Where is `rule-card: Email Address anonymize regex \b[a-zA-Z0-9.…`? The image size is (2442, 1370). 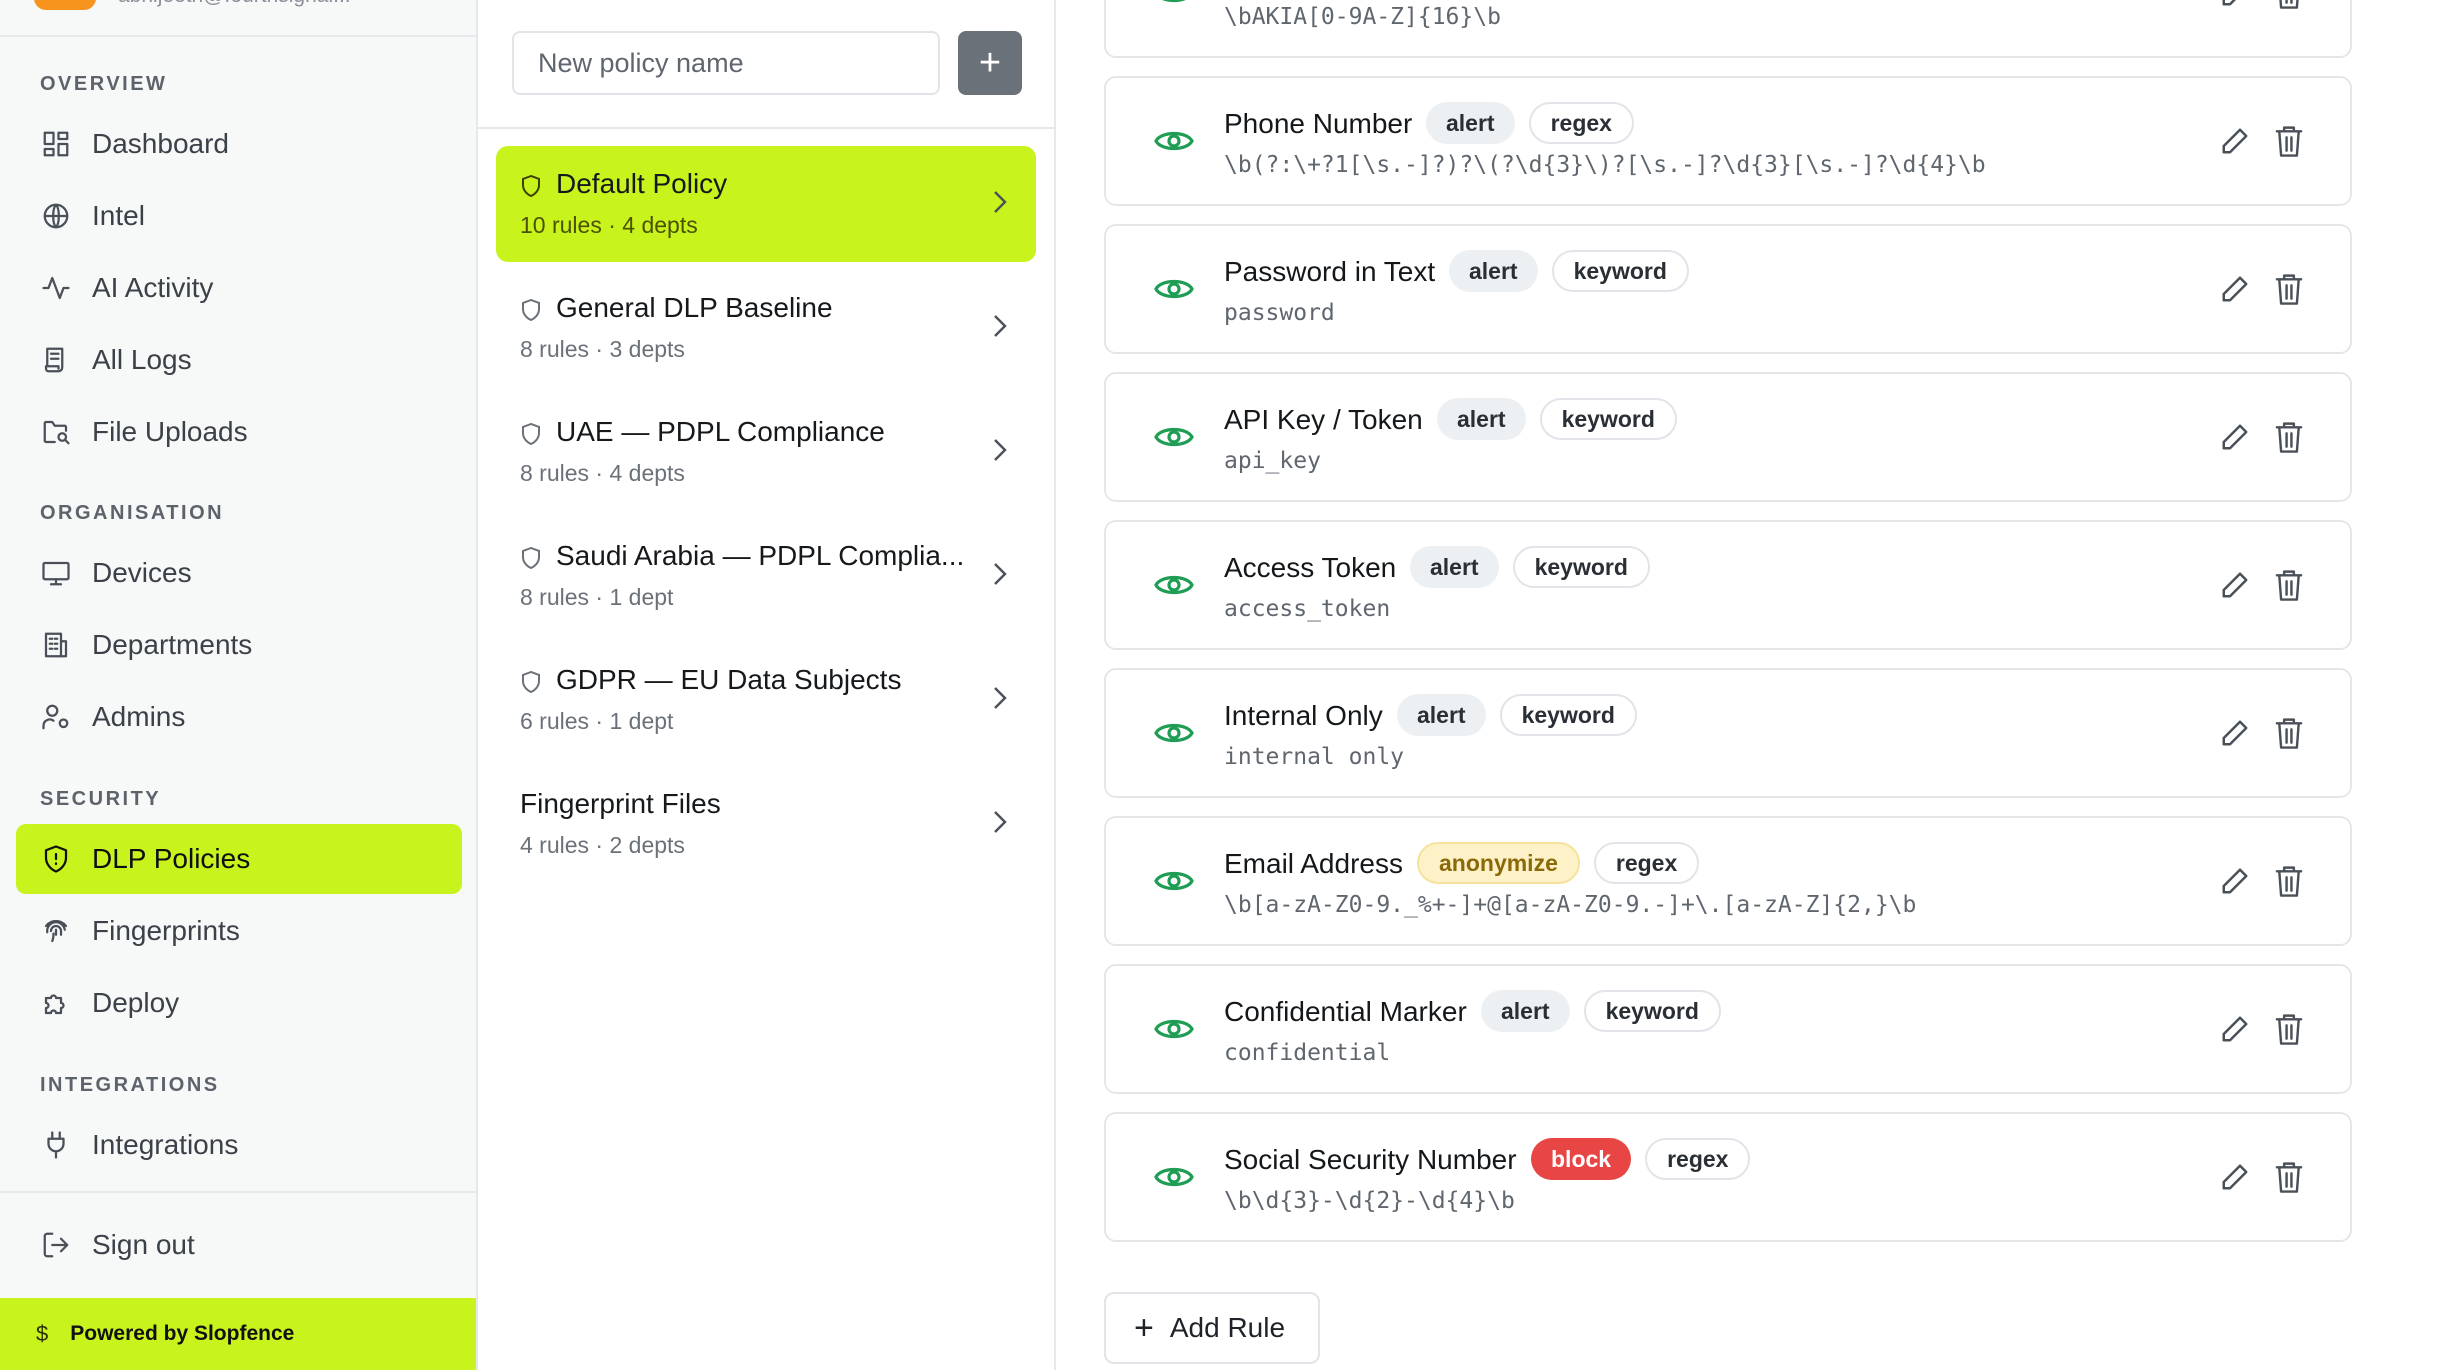
rule-card: Email Address anonymize regex \b[a-zA-Z0-9.… is located at coordinates (1728, 881).